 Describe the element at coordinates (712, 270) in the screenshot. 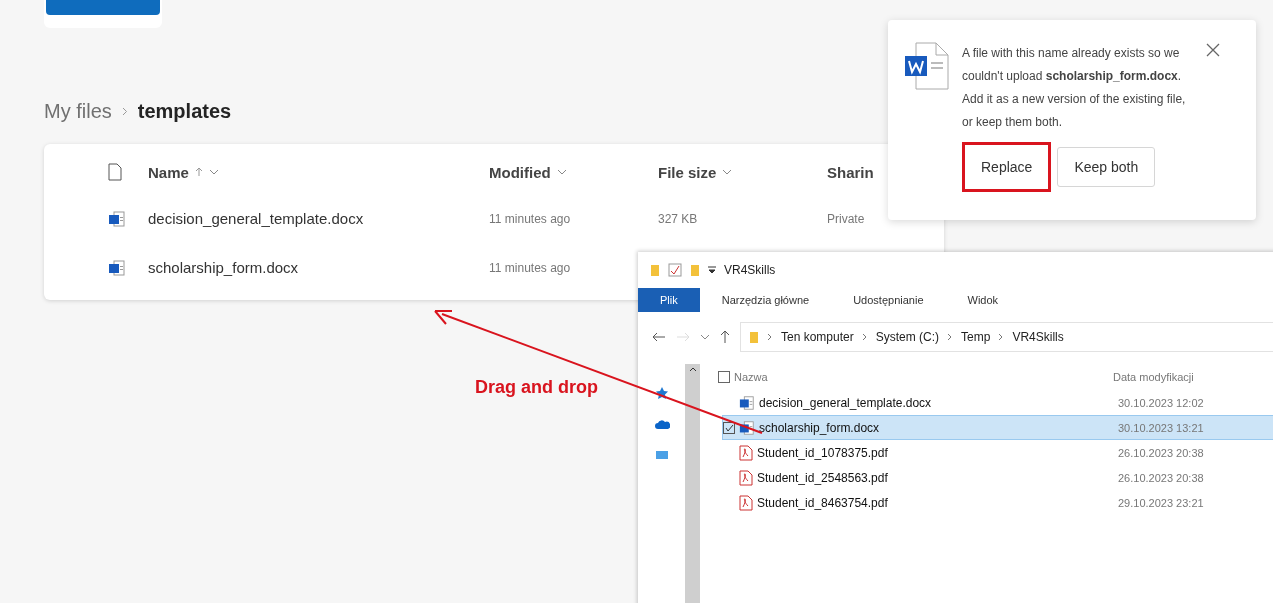

I see `customize-toolbar-icon` at that location.